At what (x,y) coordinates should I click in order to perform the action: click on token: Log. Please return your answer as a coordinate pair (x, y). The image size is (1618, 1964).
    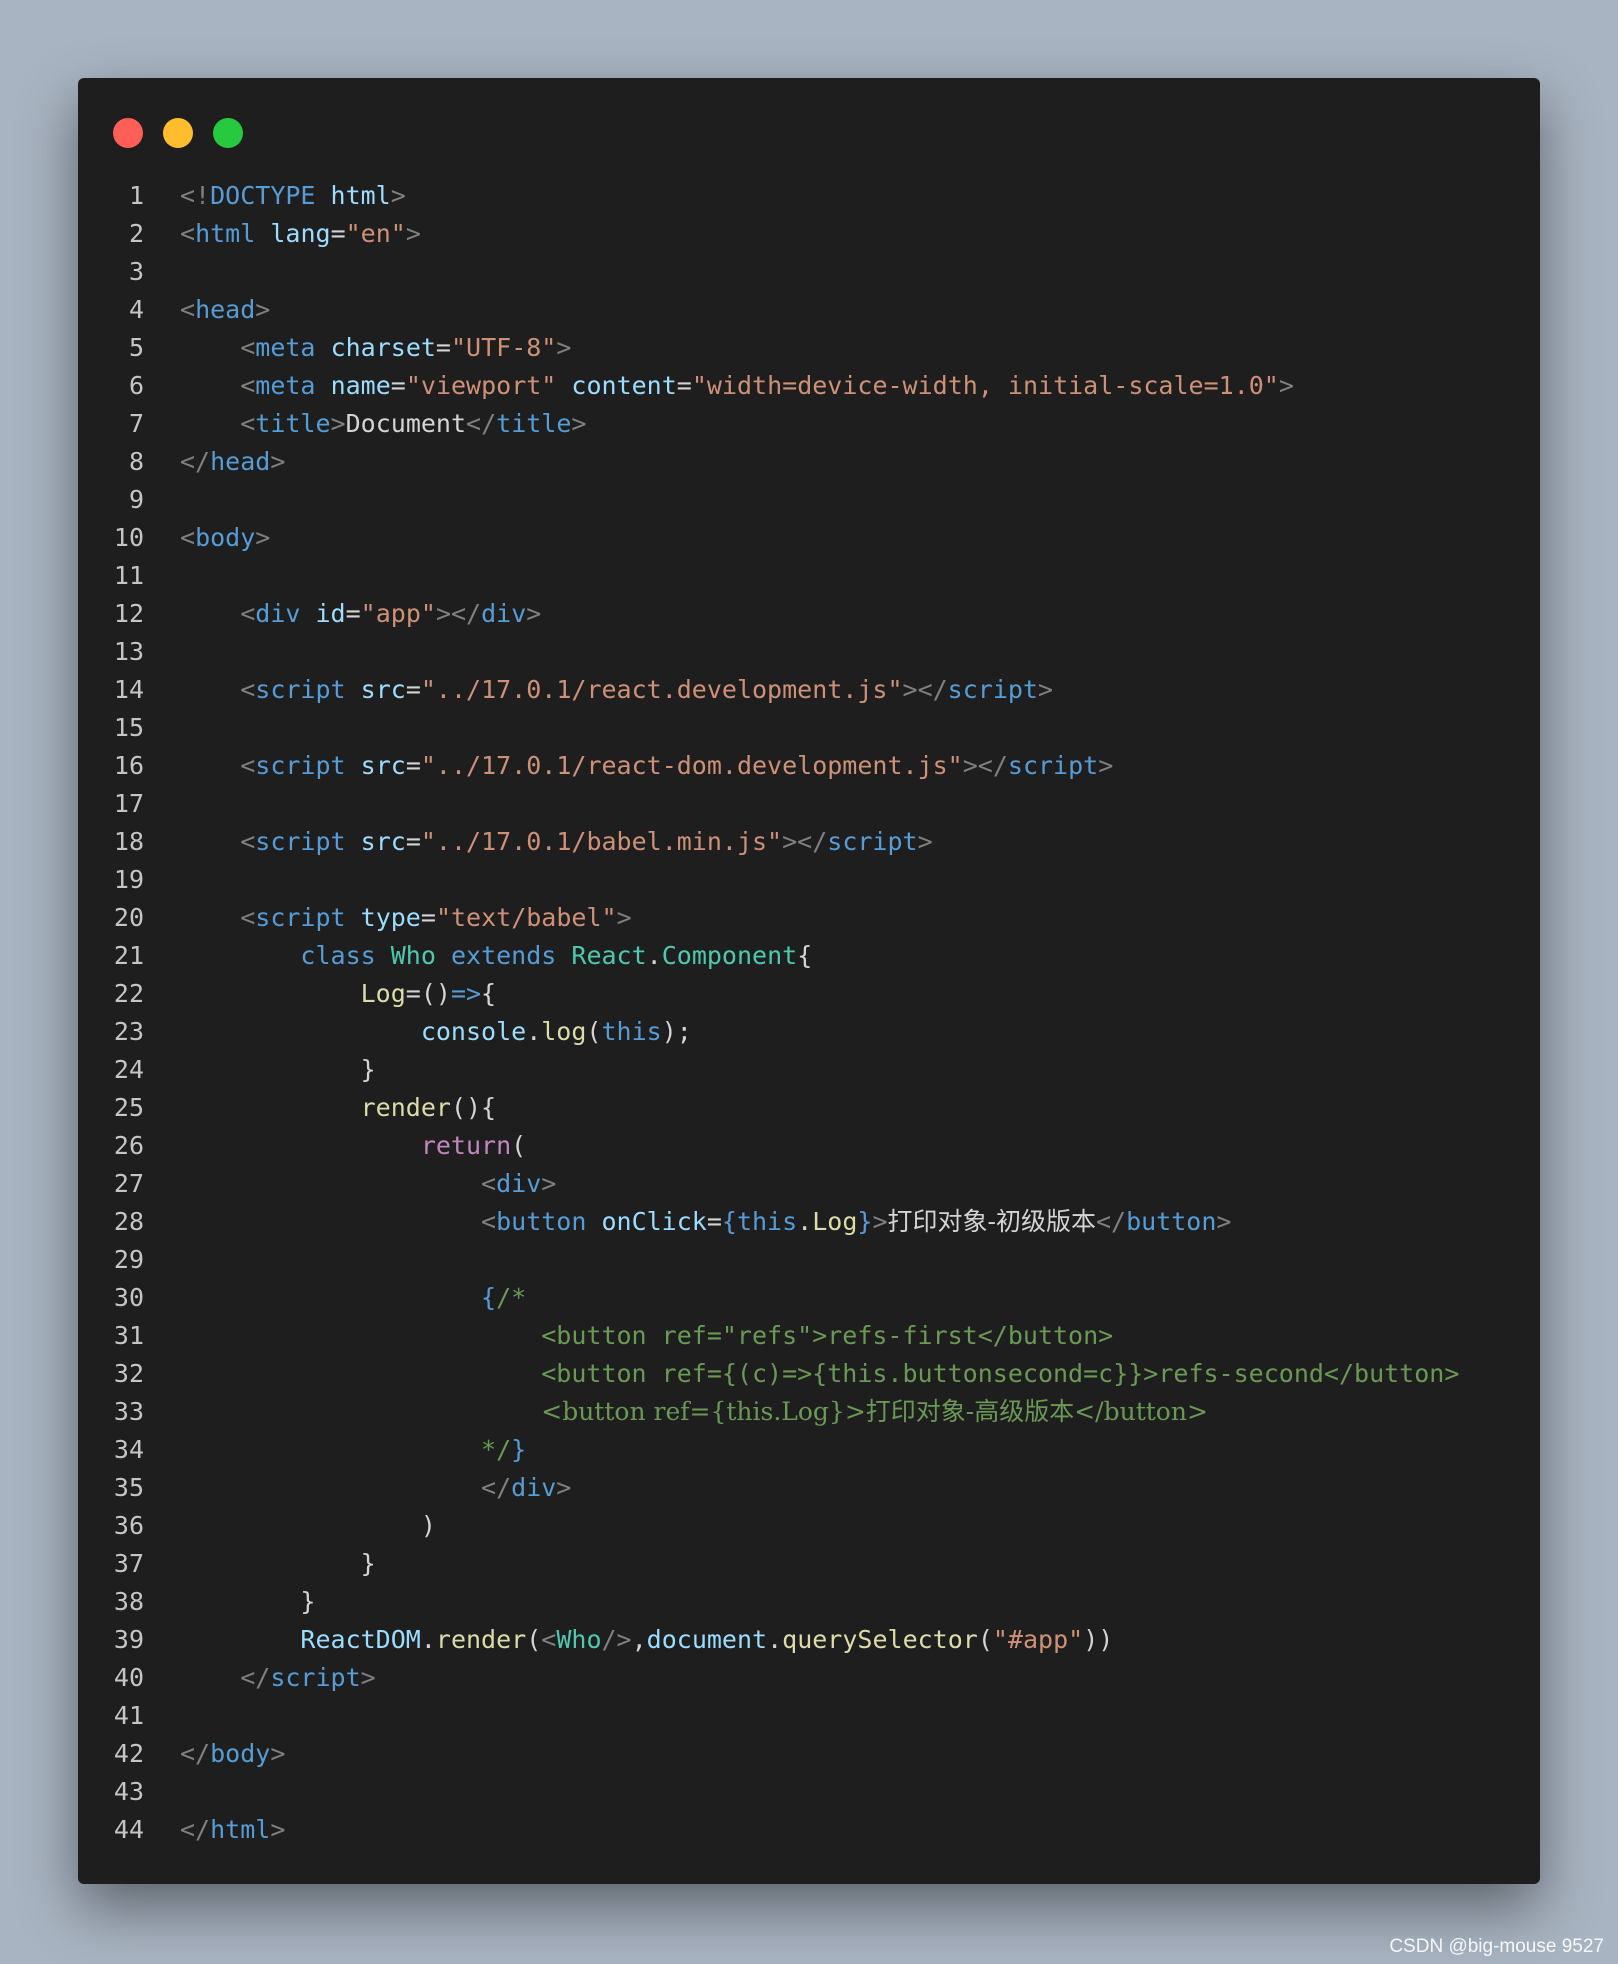
    Looking at the image, I should click on (383, 993).